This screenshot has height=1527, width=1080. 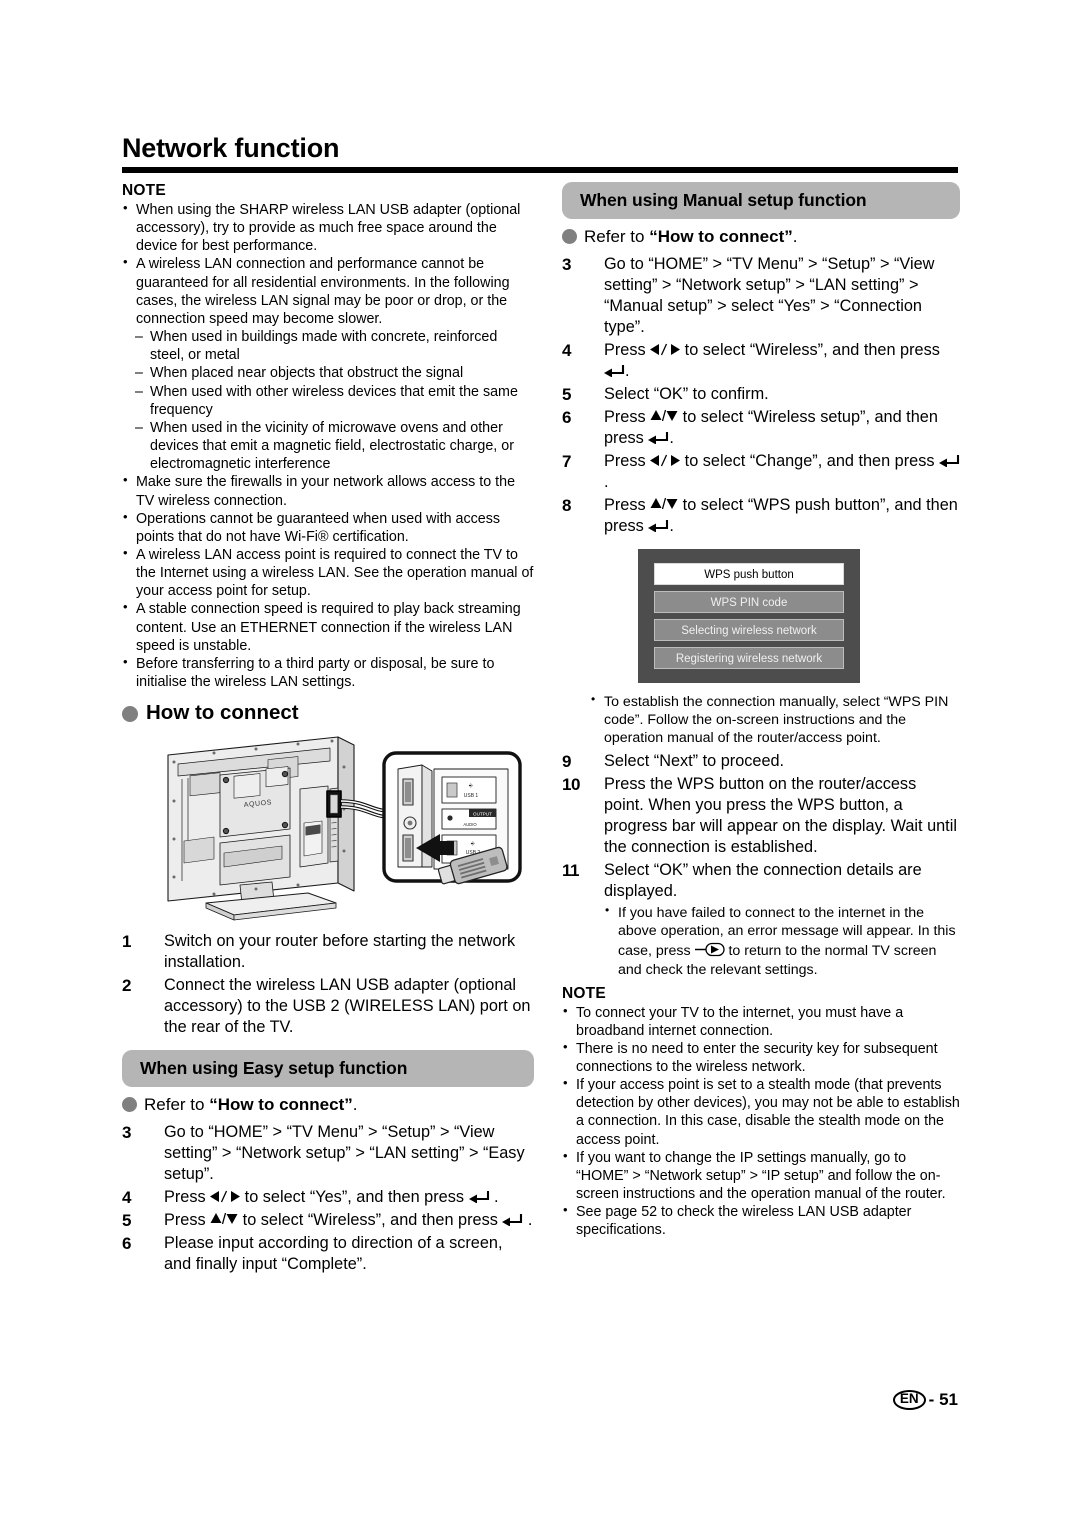 What do you see at coordinates (809, 461) in the screenshot?
I see `step-text: to select “Change”, and then press` at bounding box center [809, 461].